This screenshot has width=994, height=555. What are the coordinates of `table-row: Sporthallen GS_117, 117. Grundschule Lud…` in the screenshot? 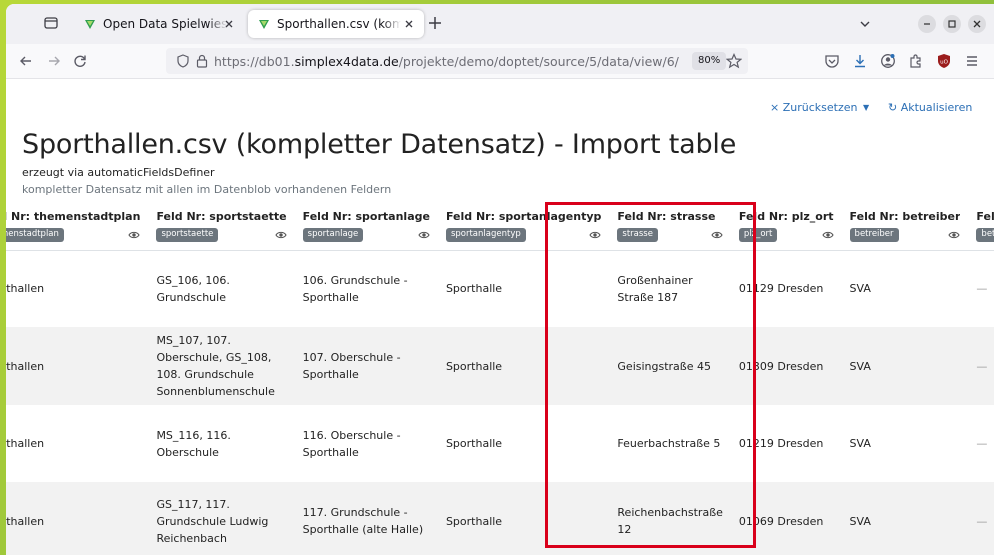 It's located at (500, 518).